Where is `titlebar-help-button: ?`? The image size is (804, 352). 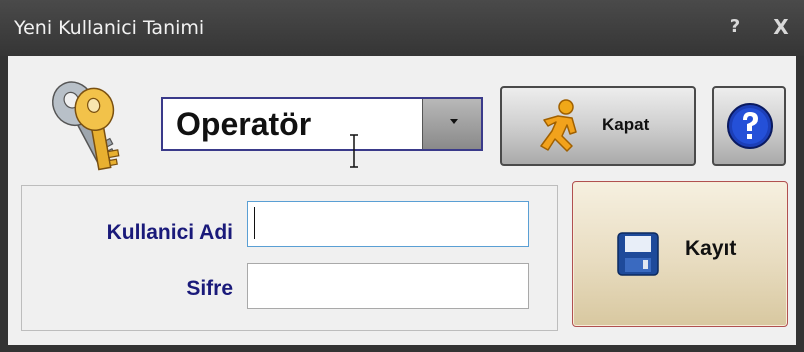
titlebar-help-button: ? is located at coordinates (735, 27).